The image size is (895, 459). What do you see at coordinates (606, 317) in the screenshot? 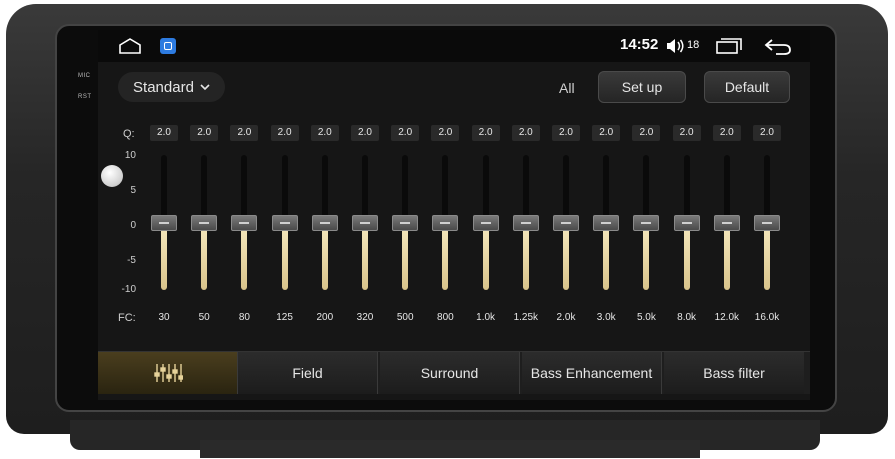
I see `frequency-label: 3.0k` at bounding box center [606, 317].